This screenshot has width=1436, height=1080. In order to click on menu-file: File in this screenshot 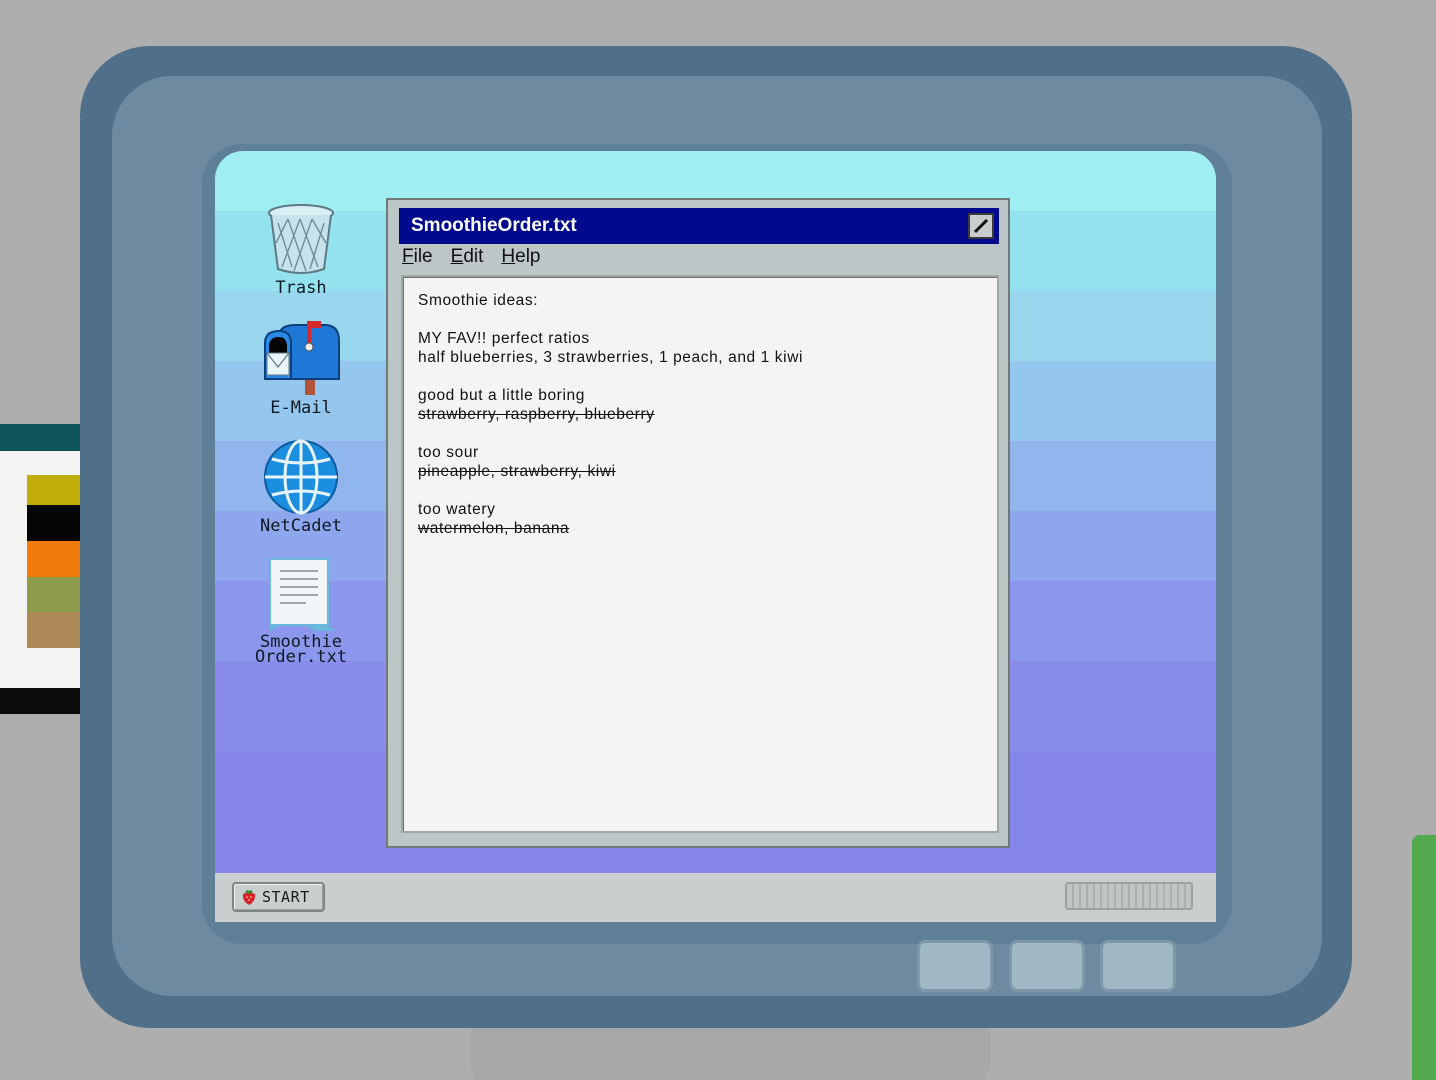, I will do `click(417, 259)`.